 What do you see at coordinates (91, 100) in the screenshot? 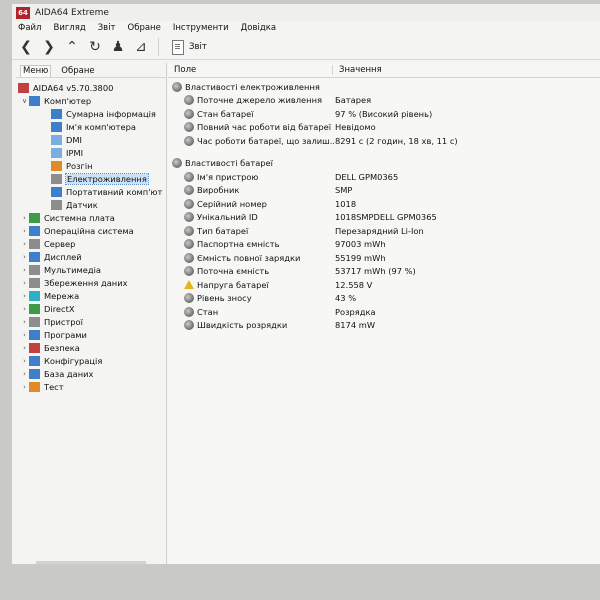
I see `tree-item: ∨ Комп'ютер` at bounding box center [91, 100].